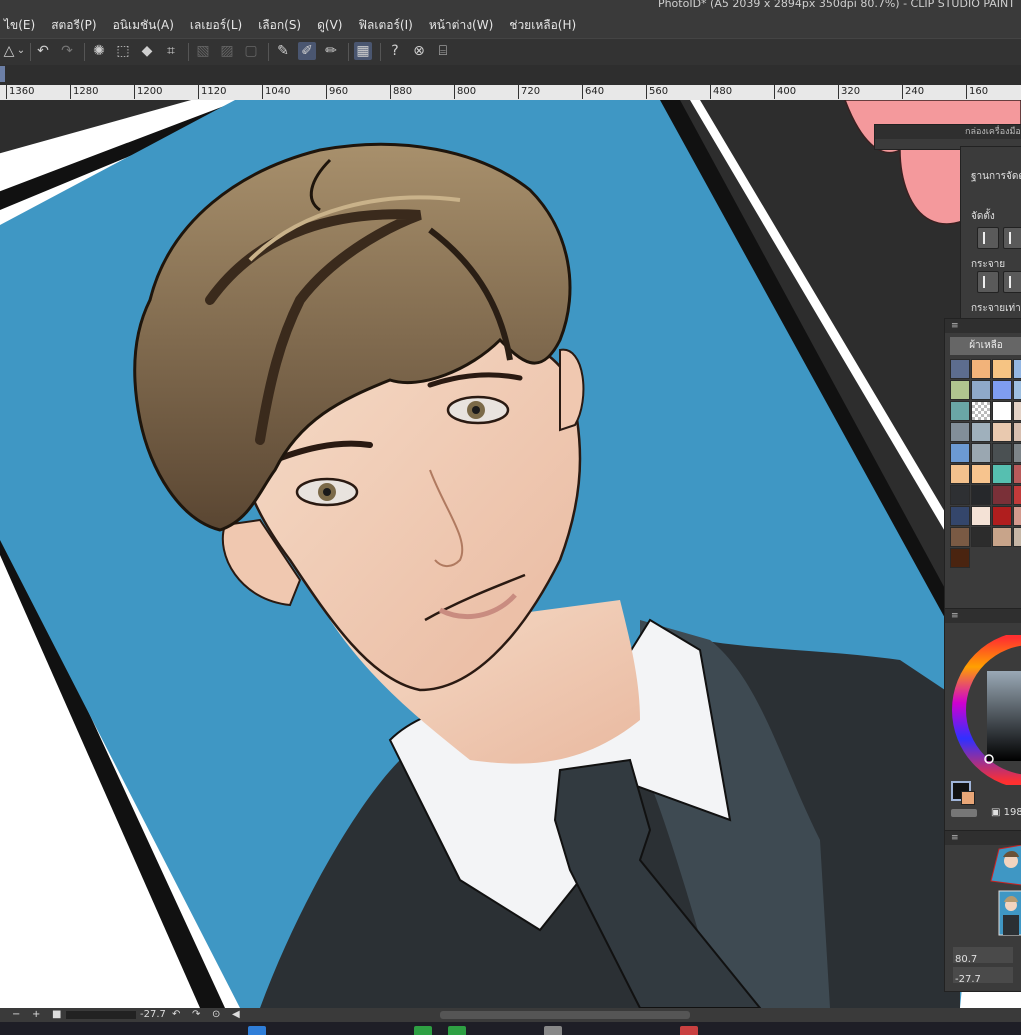  What do you see at coordinates (1005, 893) in the screenshot?
I see `layer-thumbnails` at bounding box center [1005, 893].